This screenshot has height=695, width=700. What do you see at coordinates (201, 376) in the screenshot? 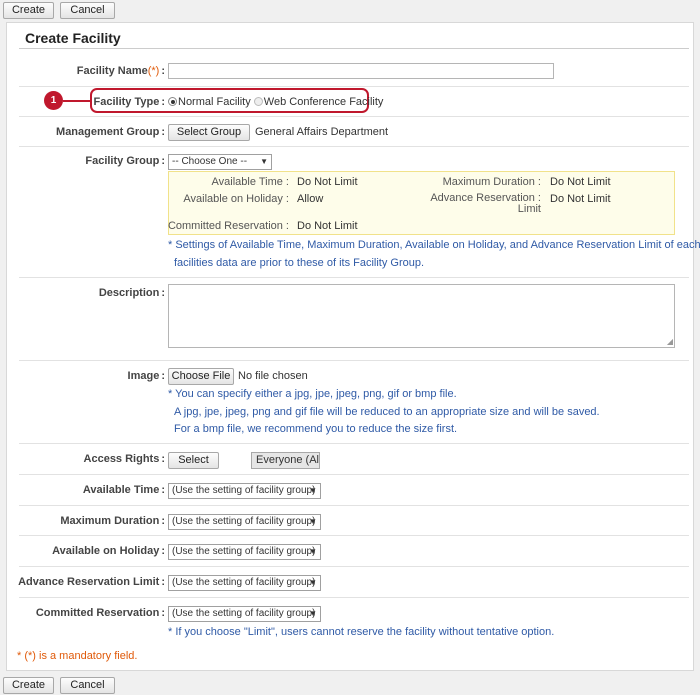
I see `choose-file-button: Choose File` at bounding box center [201, 376].